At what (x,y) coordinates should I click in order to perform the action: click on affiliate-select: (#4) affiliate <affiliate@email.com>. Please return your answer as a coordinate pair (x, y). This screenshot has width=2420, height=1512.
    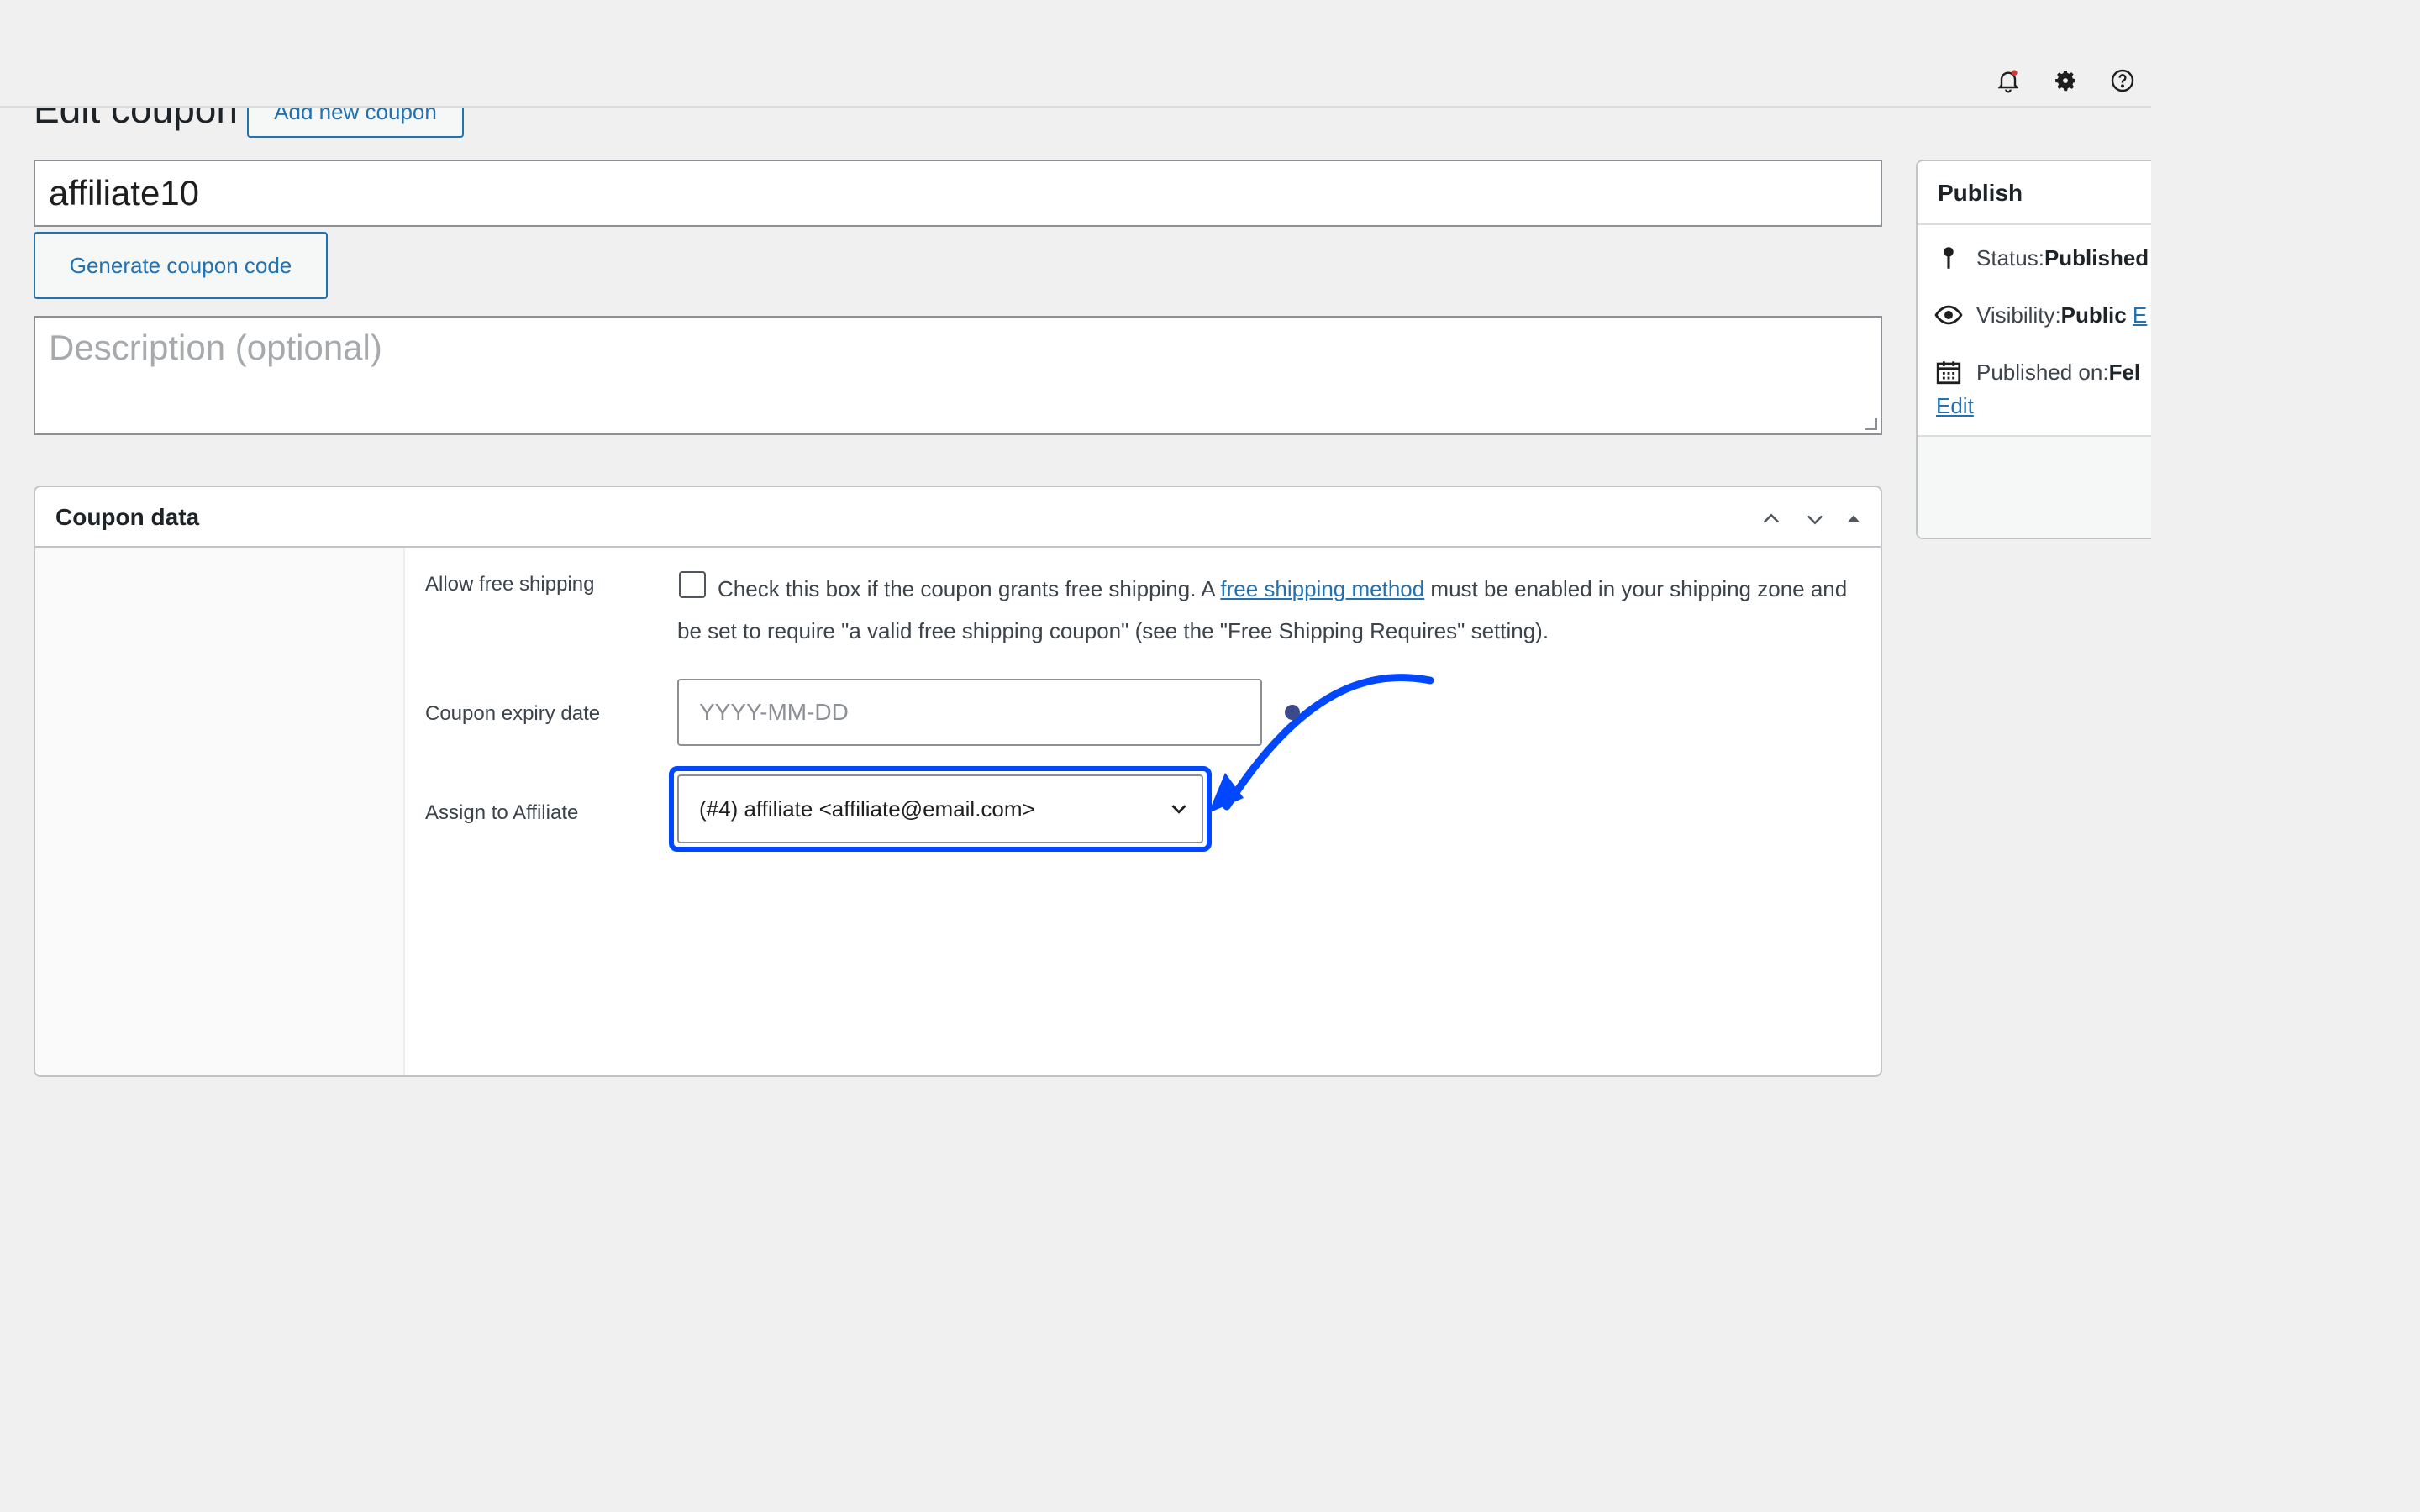
    Looking at the image, I should click on (940, 808).